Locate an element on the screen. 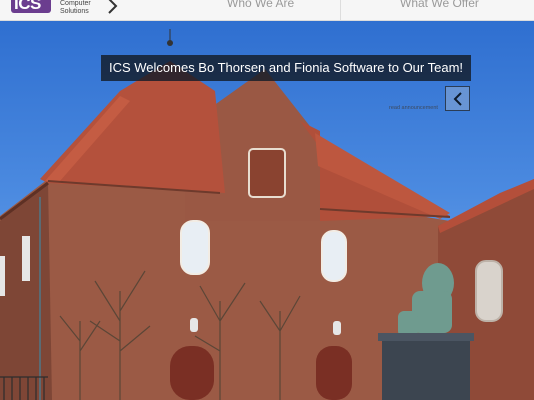 Image resolution: width=534 pixels, height=400 pixels. chevron-right-icon is located at coordinates (113, 7).